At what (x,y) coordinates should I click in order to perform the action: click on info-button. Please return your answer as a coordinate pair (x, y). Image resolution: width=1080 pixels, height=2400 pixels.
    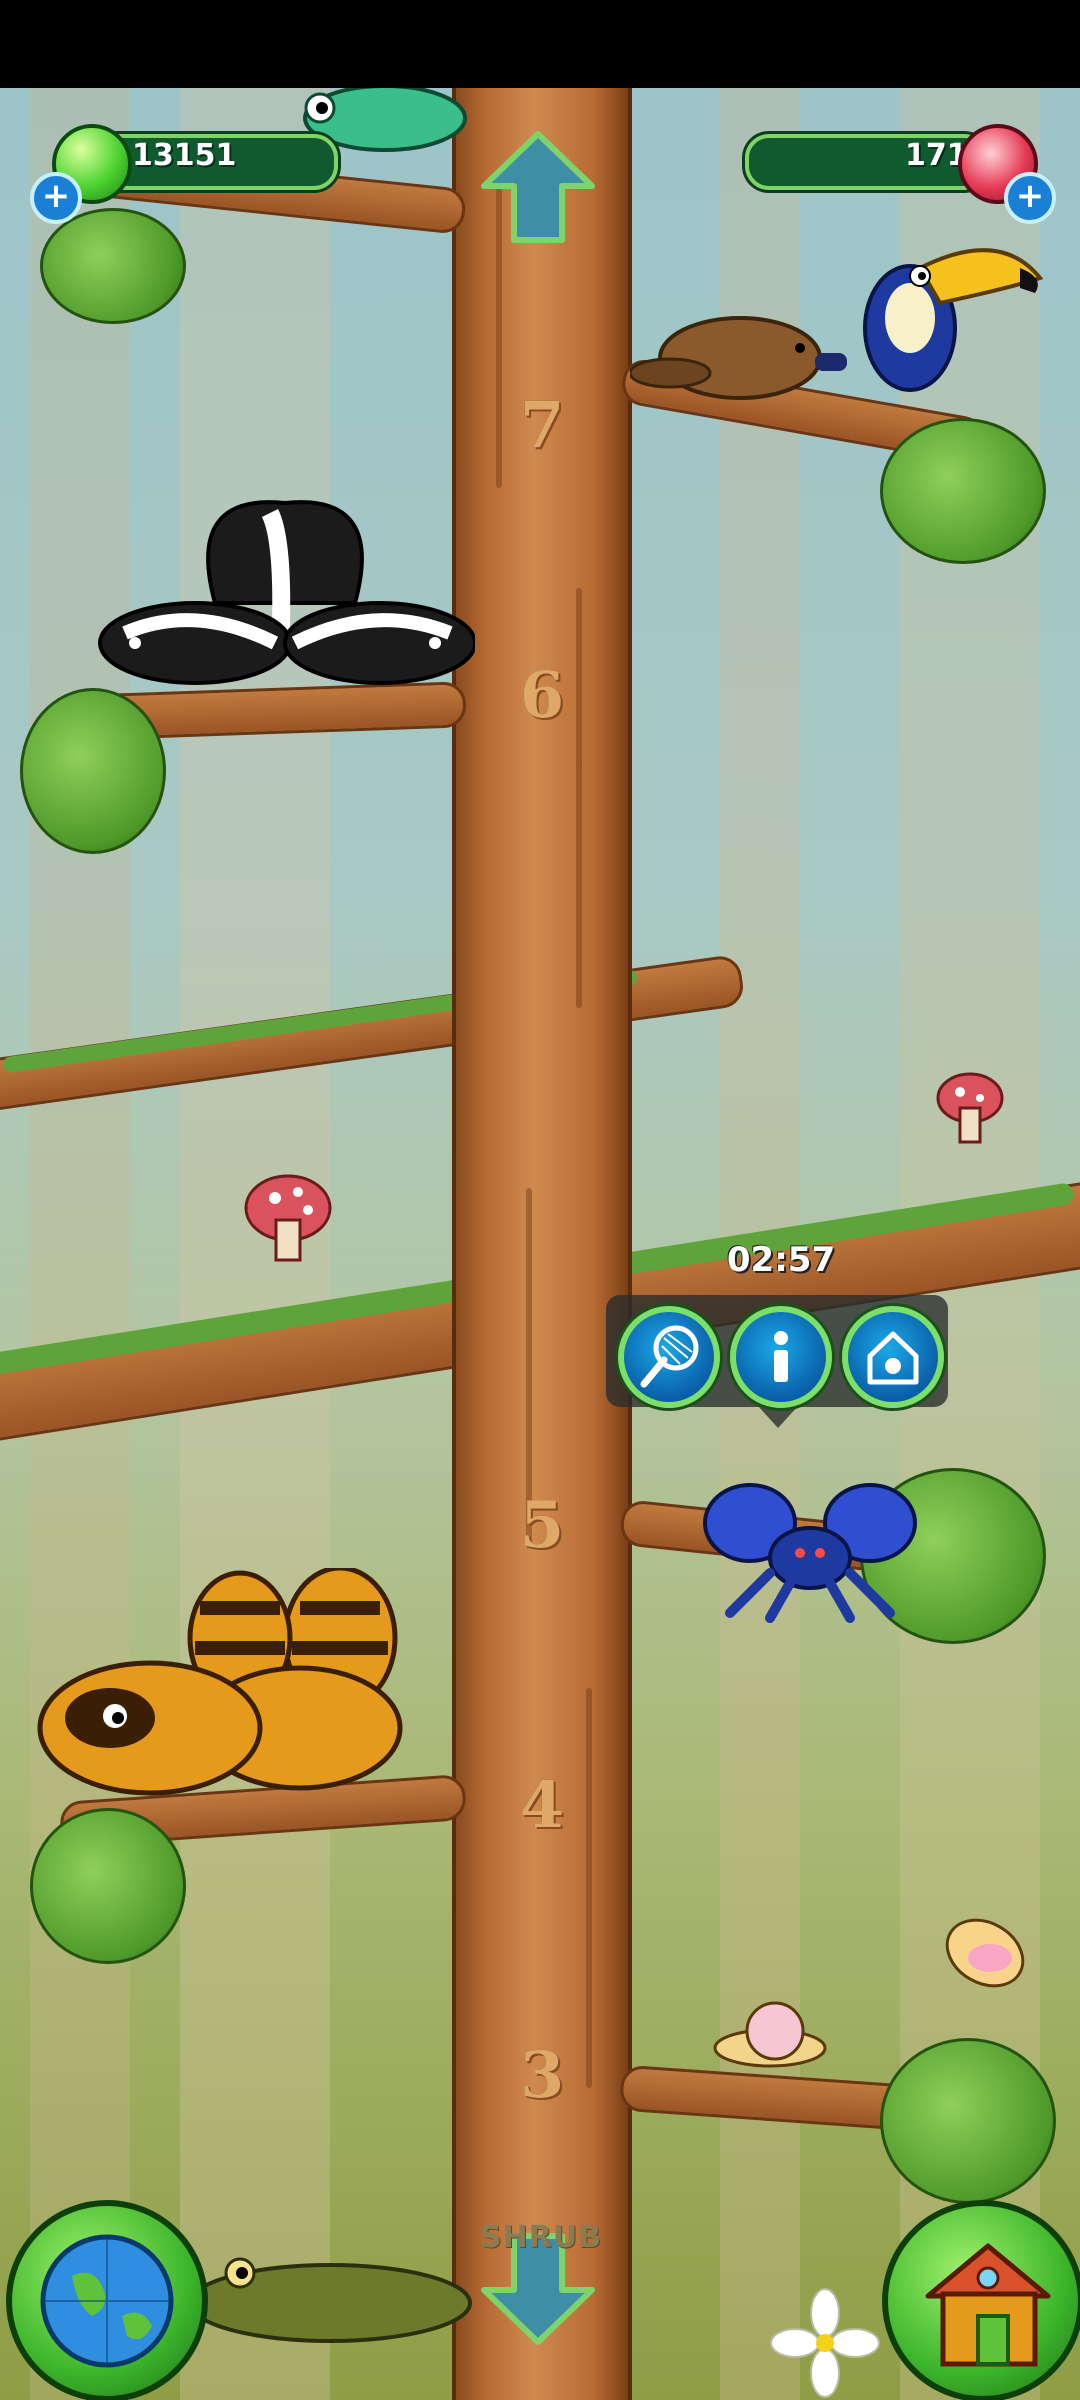
    Looking at the image, I should click on (781, 1357).